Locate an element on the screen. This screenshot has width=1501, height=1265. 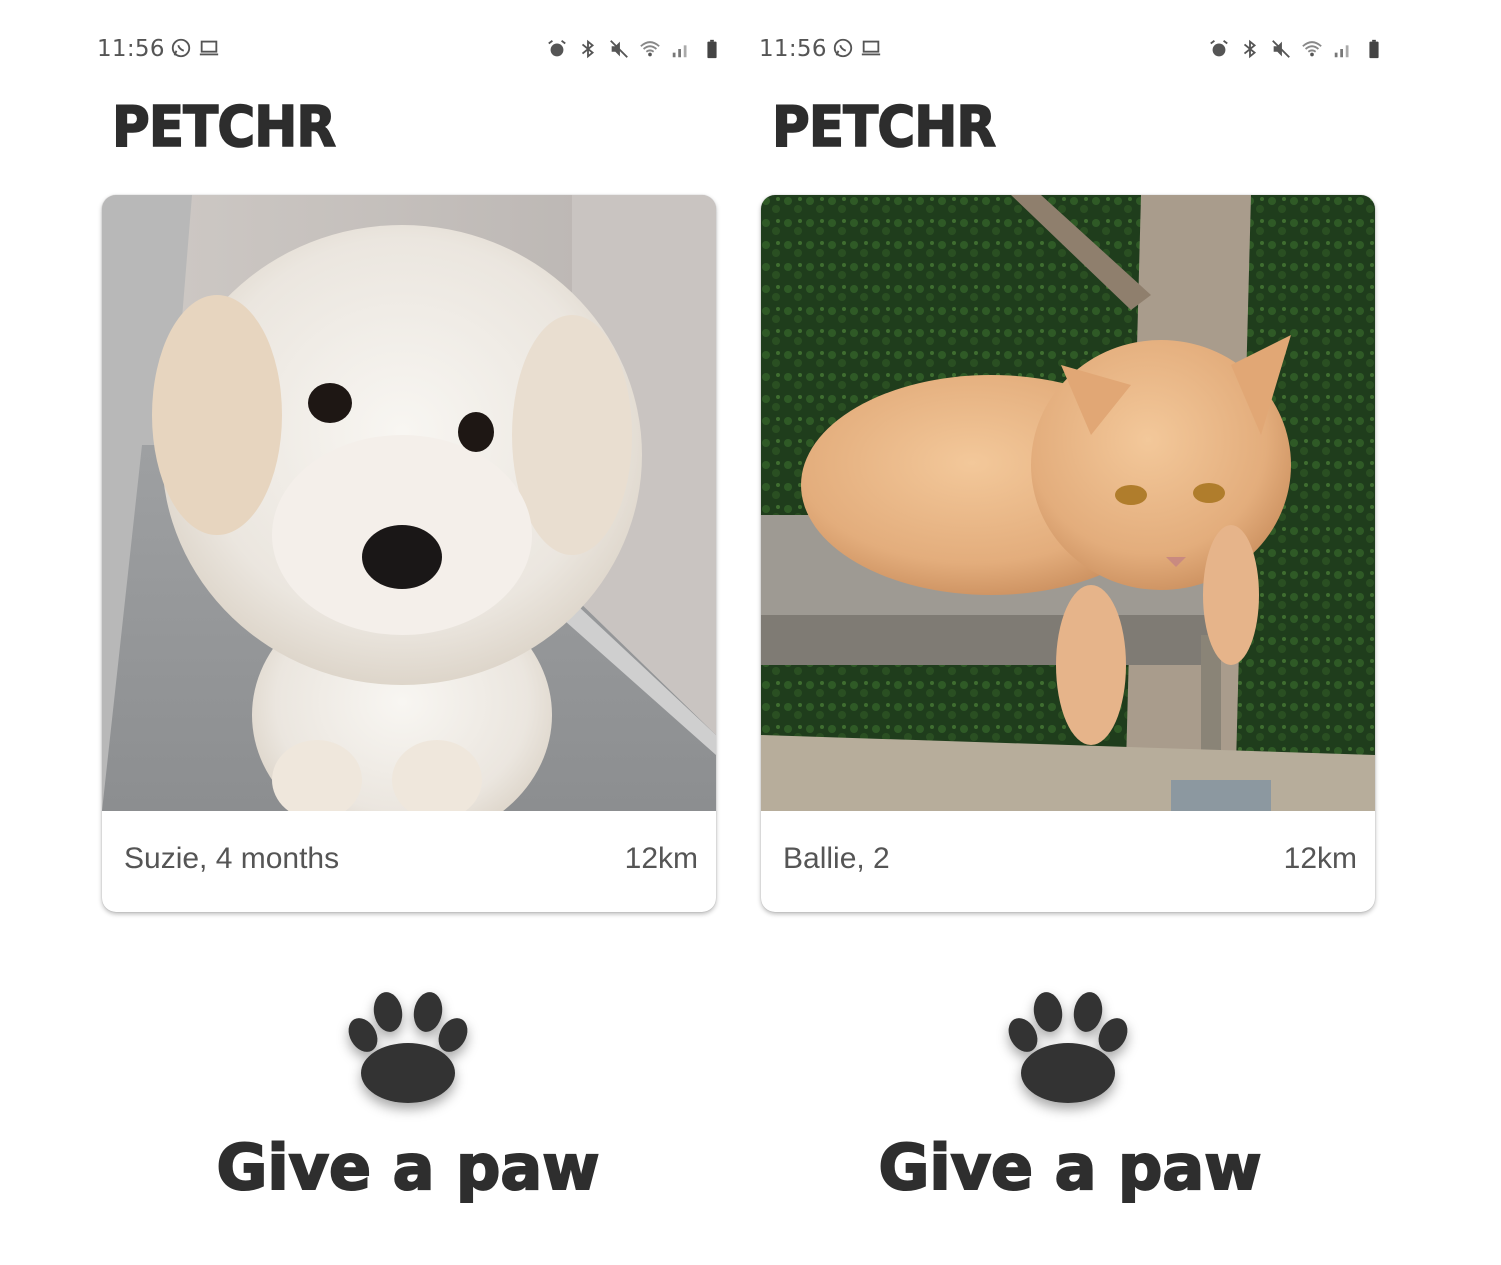
pet-card-footer: Ballie, 2 12km is located at coordinates (1068, 861).